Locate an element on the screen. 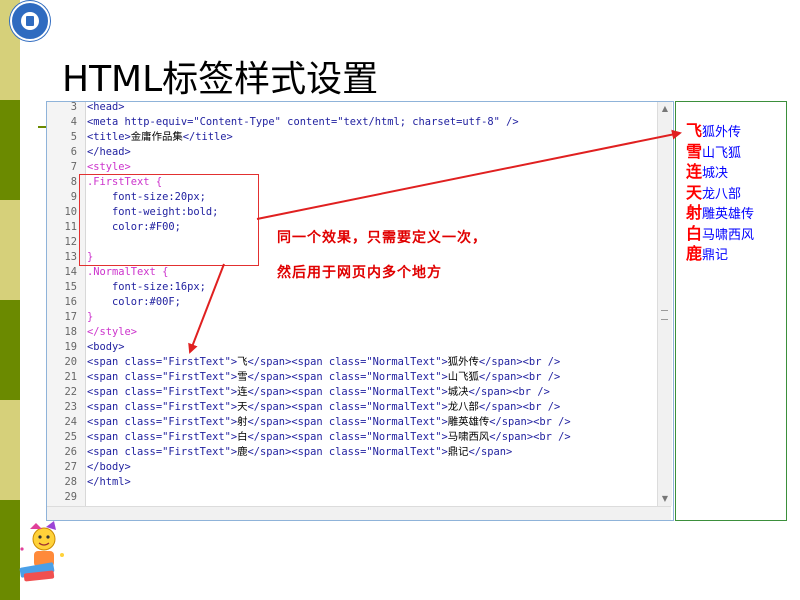 Image resolution: width=800 pixels, height=600 pixels. arrow-to-code-line is located at coordinates (206, 308).